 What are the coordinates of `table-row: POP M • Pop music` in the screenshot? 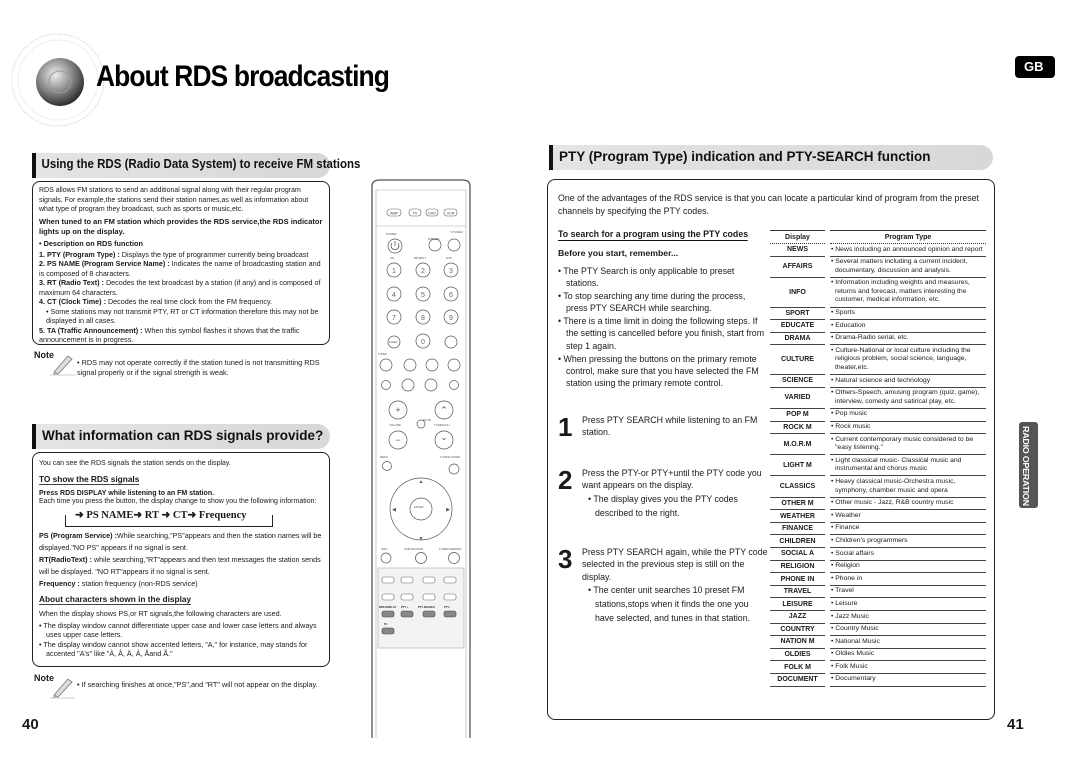 It's located at (878, 415).